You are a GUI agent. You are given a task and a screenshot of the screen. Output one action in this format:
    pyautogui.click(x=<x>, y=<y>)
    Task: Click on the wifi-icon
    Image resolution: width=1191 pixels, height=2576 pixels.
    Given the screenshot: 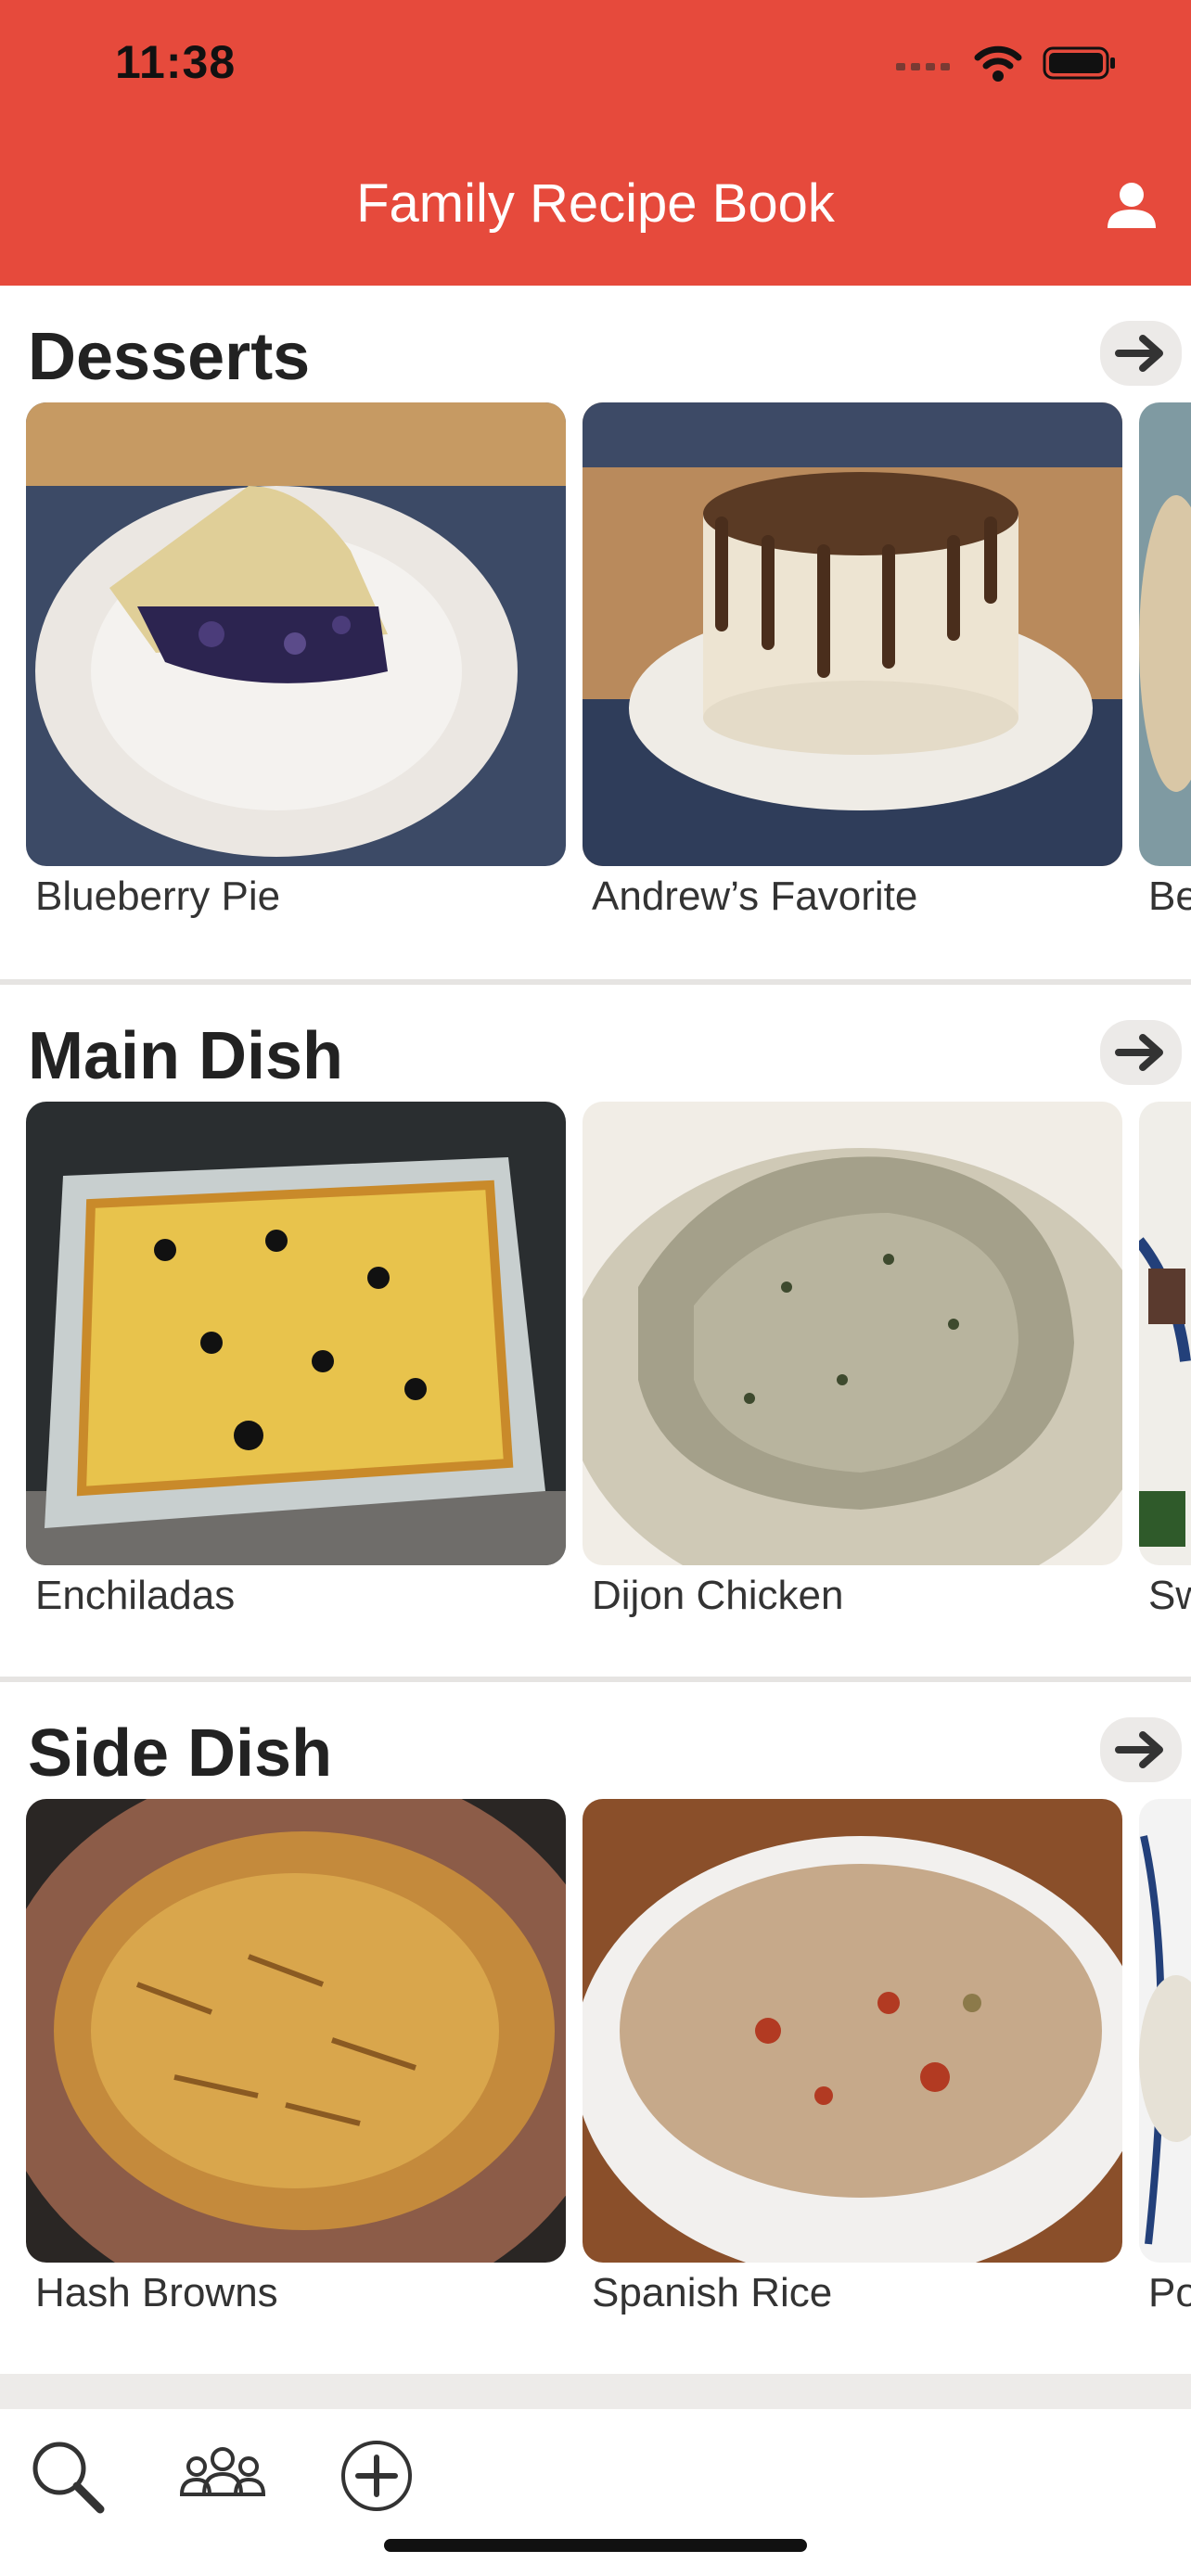 What is the action you would take?
    pyautogui.click(x=998, y=64)
    